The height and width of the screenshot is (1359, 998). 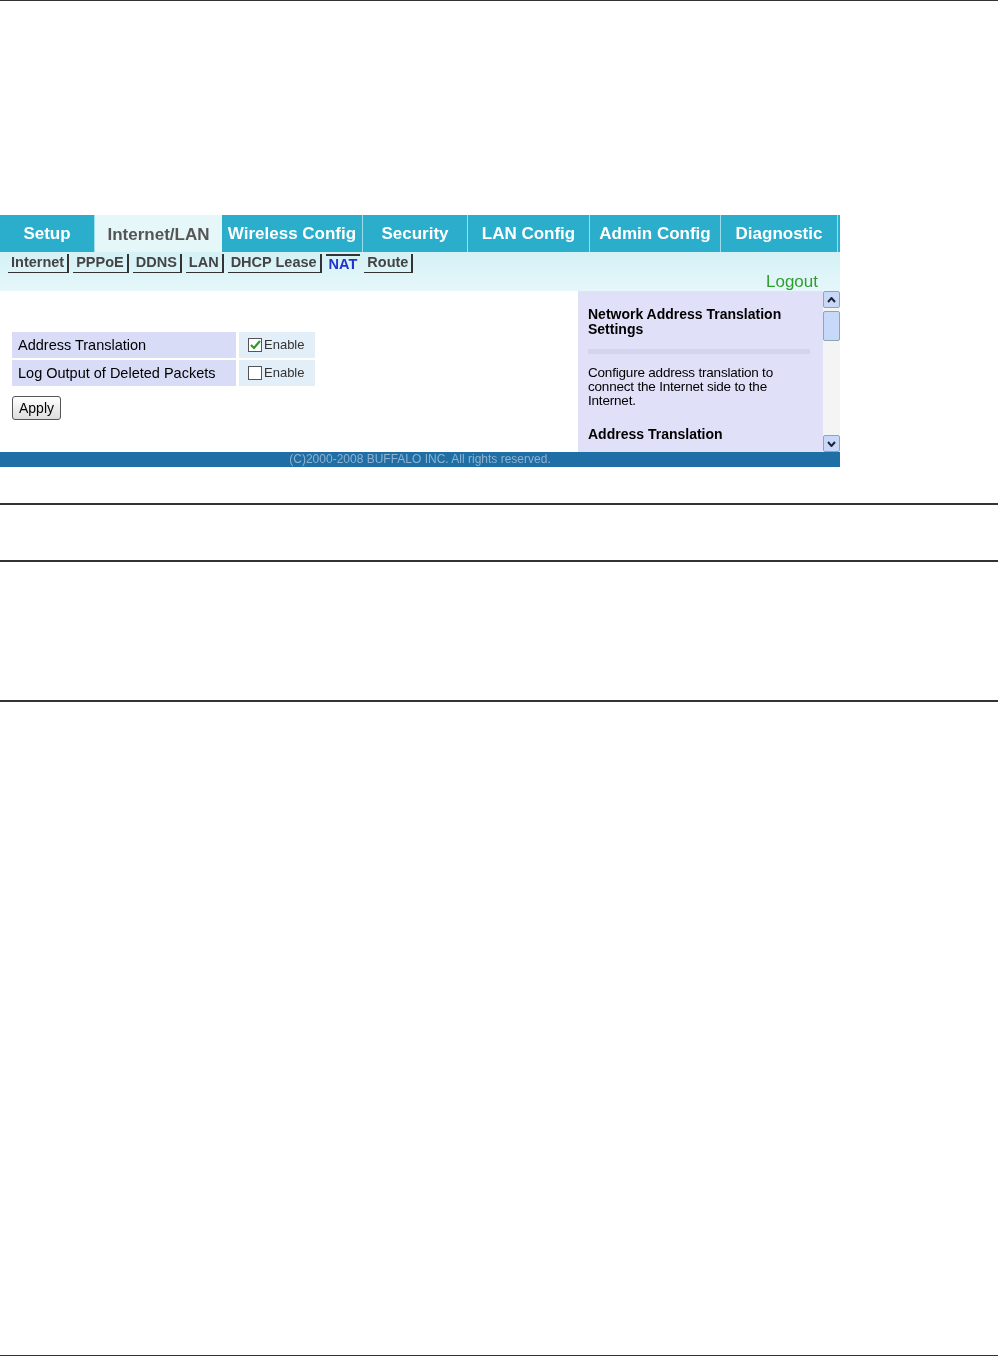 I want to click on sub-tab: DHCP Lease, so click(x=274, y=263).